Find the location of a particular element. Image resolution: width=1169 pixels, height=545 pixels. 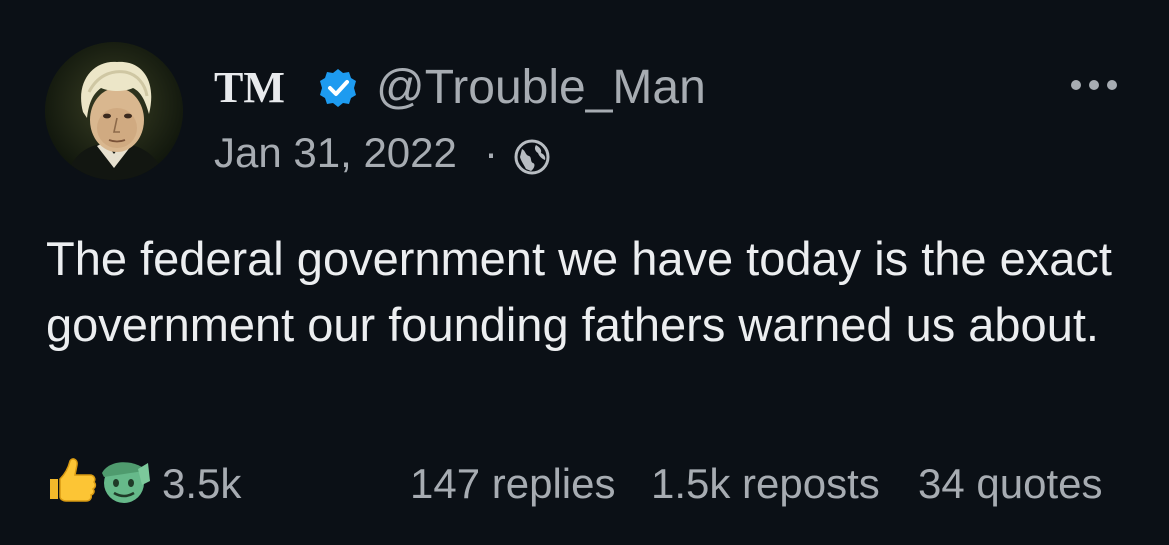

reactions-group is located at coordinates (98, 480).